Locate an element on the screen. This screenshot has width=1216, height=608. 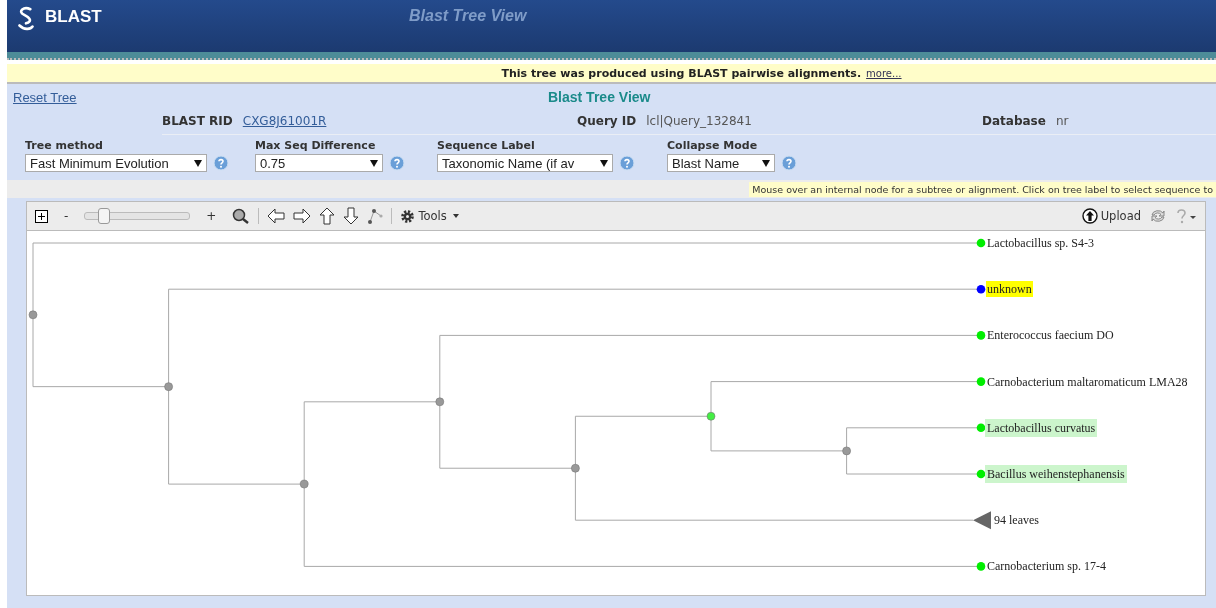
upload-icon is located at coordinates (1089, 216).